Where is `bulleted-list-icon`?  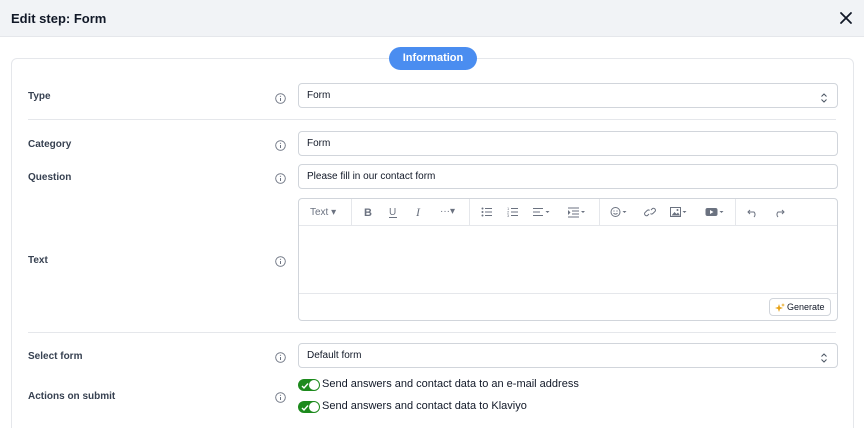 bulleted-list-icon is located at coordinates (487, 212).